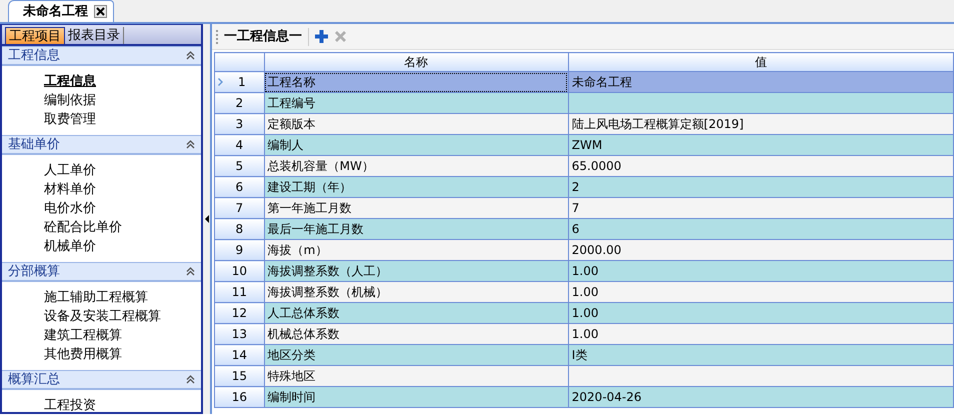 The image size is (954, 416). What do you see at coordinates (416, 355) in the screenshot?
I see `table-cell: 地区分类` at bounding box center [416, 355].